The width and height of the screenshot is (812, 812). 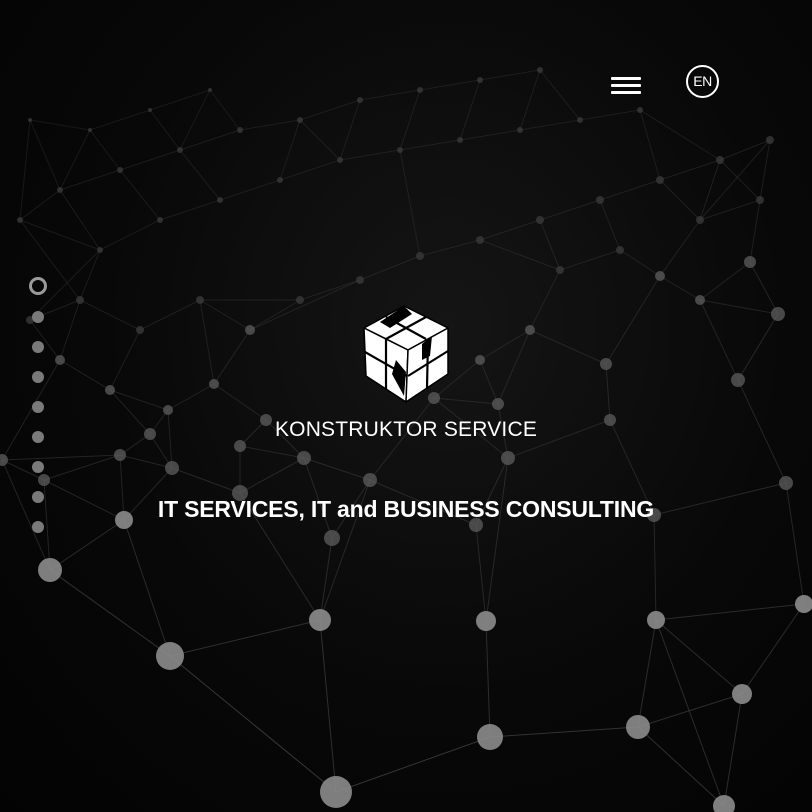 I want to click on brand-name: KONSTRUKTOR SERVICE, so click(x=406, y=429).